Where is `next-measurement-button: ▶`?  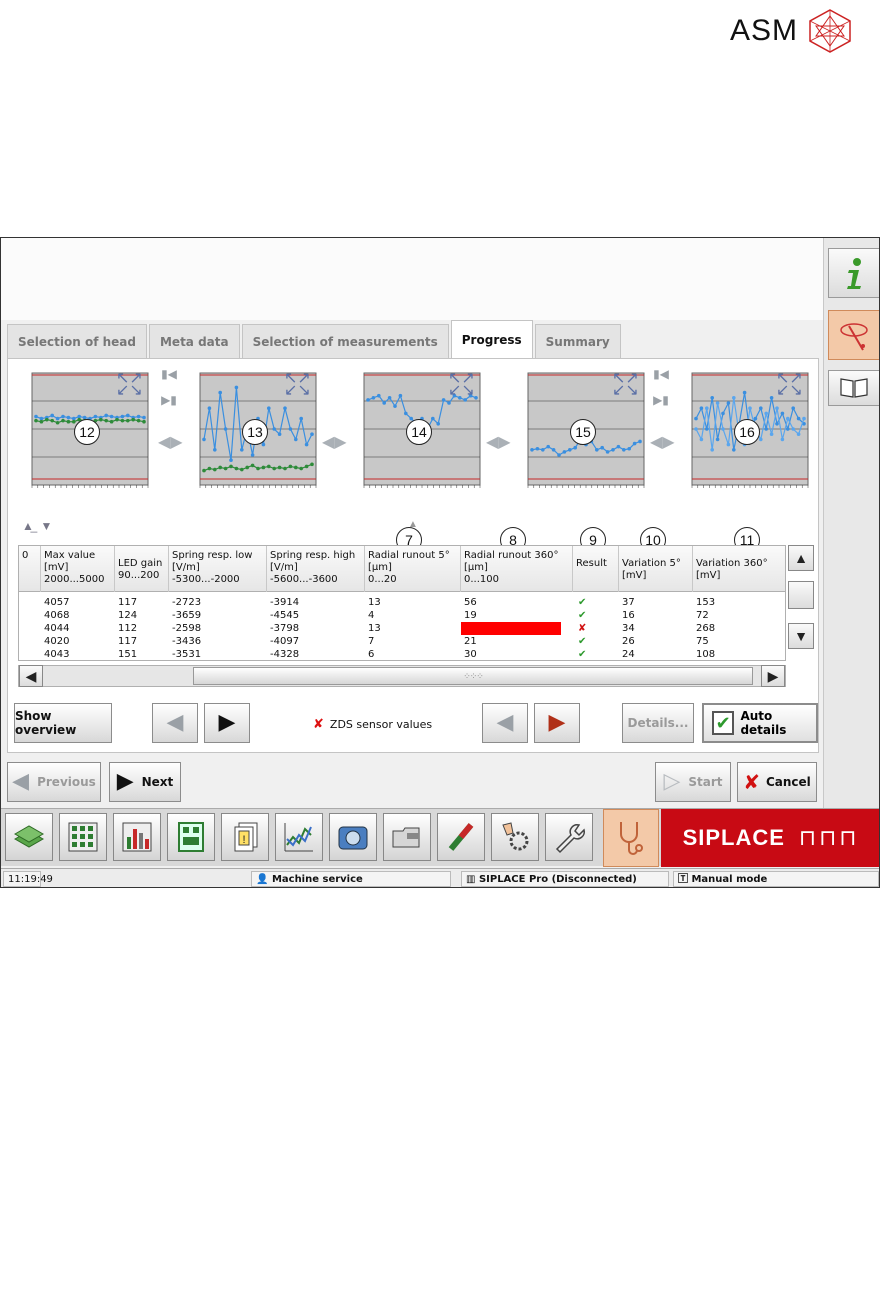
next-measurement-button: ▶ is located at coordinates (227, 723).